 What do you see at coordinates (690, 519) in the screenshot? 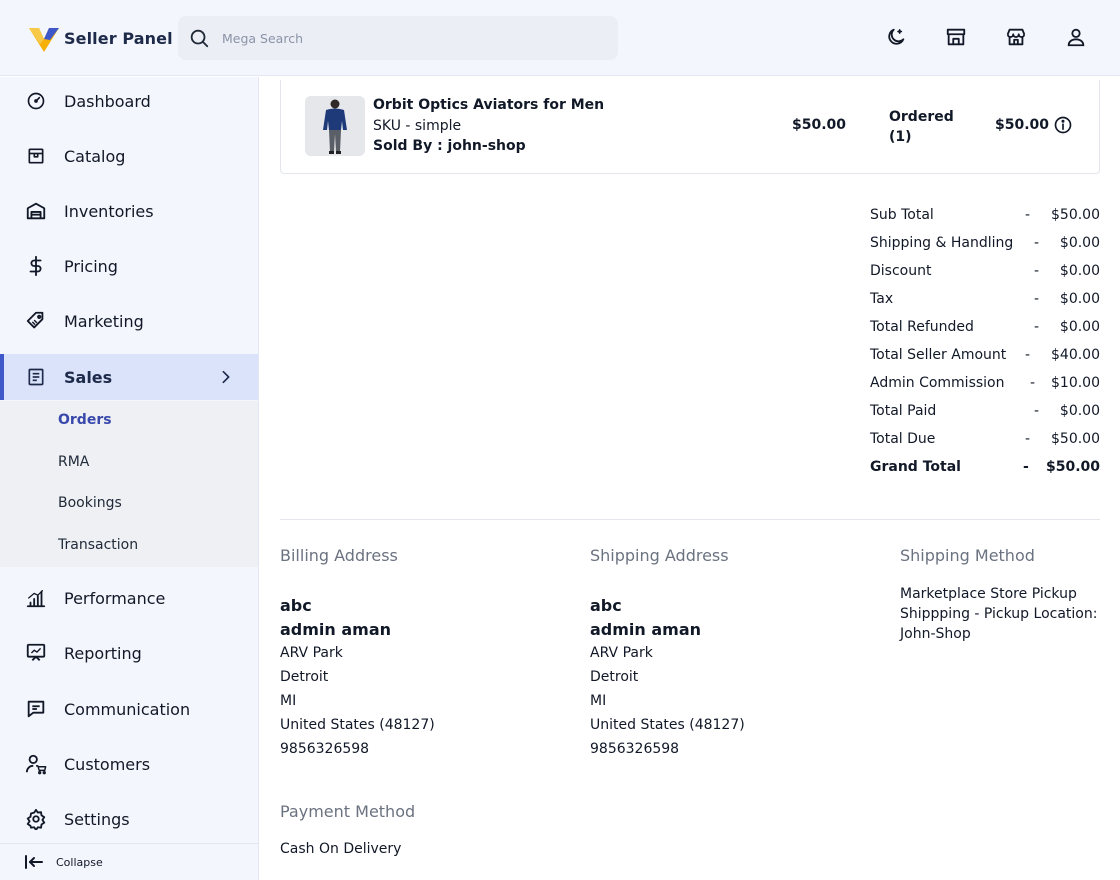
I see `section-divider` at bounding box center [690, 519].